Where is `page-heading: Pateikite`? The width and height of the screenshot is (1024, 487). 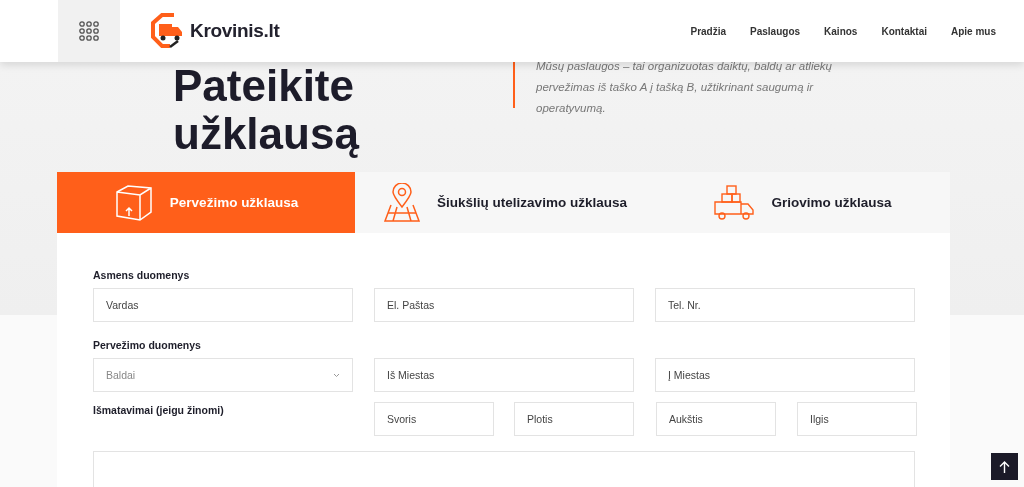 page-heading: Pateikite is located at coordinates (264, 86).